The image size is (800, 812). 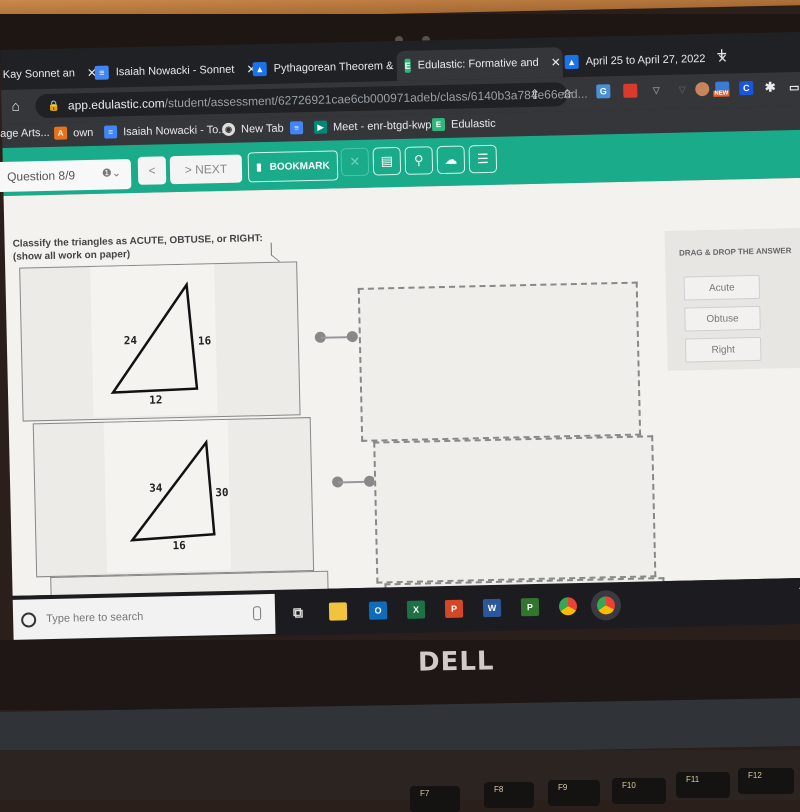 I want to click on home-icon: ⌂, so click(x=15, y=106).